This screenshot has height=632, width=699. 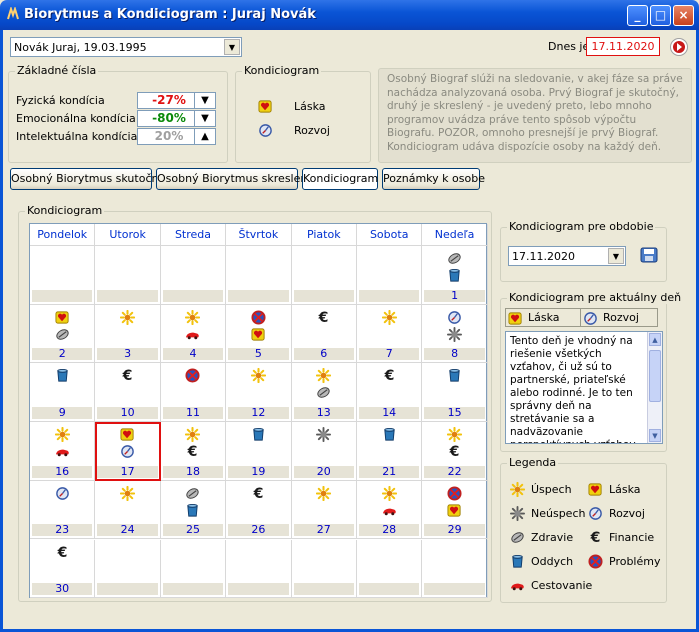 I want to click on legend-item: Úspech, so click(x=541, y=489).